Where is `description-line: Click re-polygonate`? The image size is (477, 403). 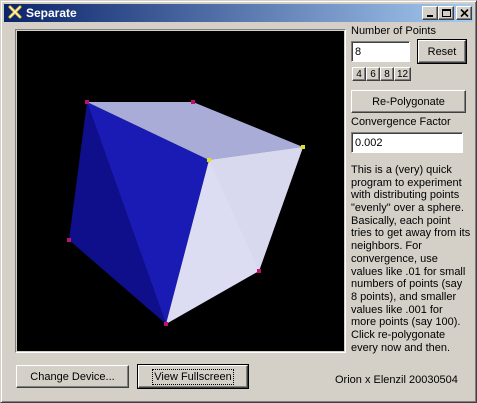
description-line: Click re-polygonate is located at coordinates (398, 334).